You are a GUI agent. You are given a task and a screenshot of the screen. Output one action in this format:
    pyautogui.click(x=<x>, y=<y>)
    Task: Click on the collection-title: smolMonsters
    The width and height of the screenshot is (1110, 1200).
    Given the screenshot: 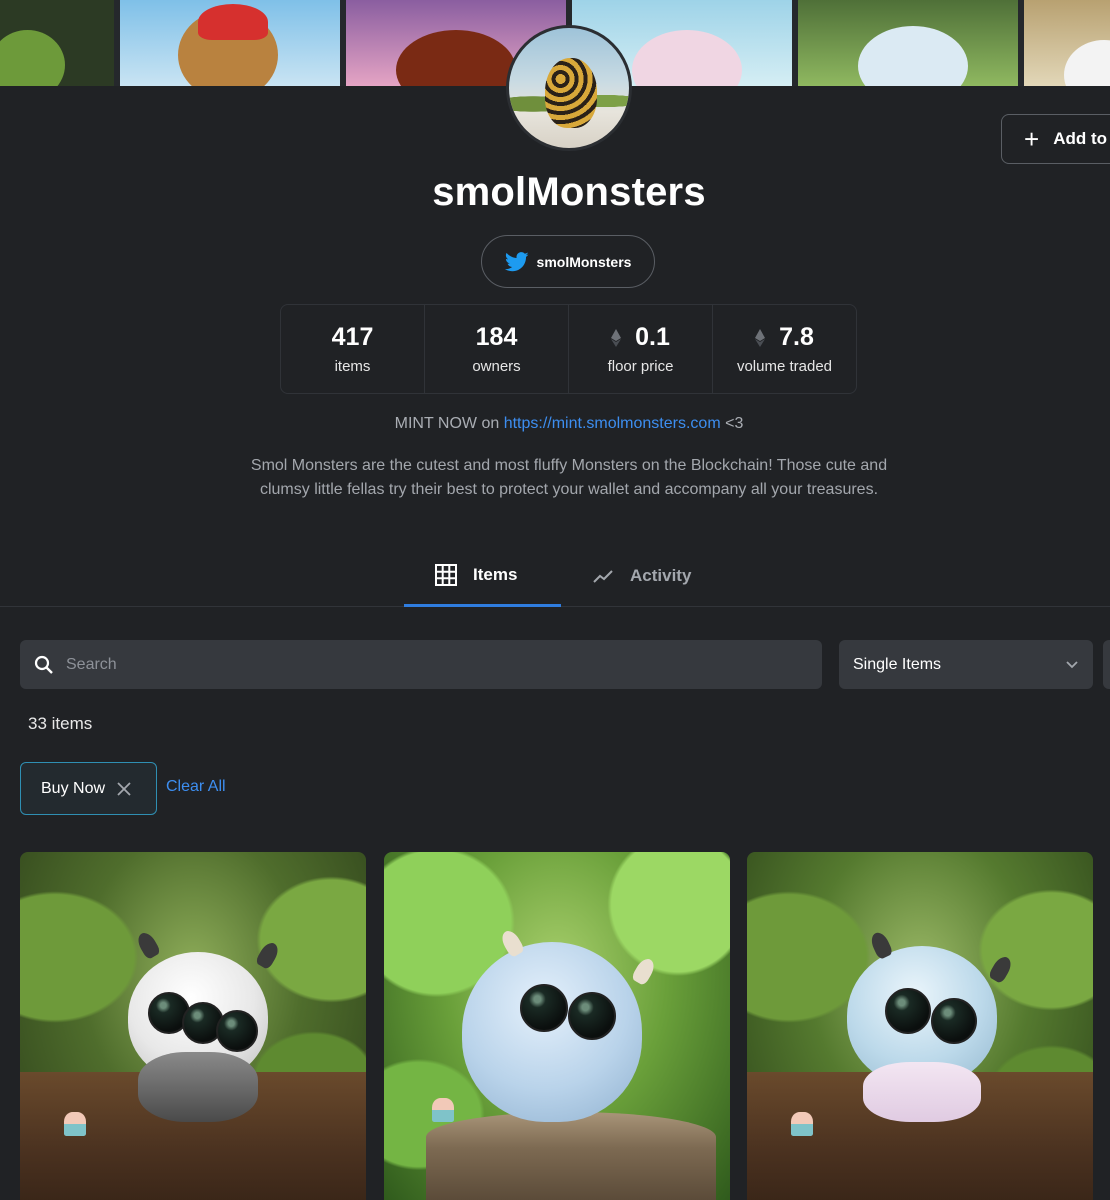 What is the action you would take?
    pyautogui.click(x=569, y=192)
    